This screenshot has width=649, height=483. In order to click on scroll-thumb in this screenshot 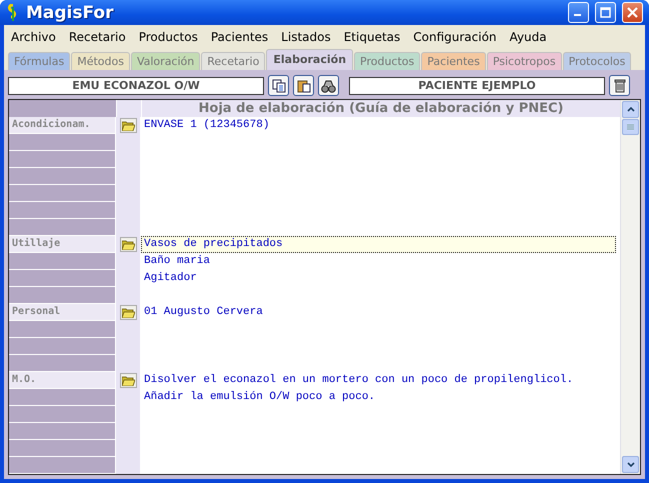, I will do `click(630, 127)`.